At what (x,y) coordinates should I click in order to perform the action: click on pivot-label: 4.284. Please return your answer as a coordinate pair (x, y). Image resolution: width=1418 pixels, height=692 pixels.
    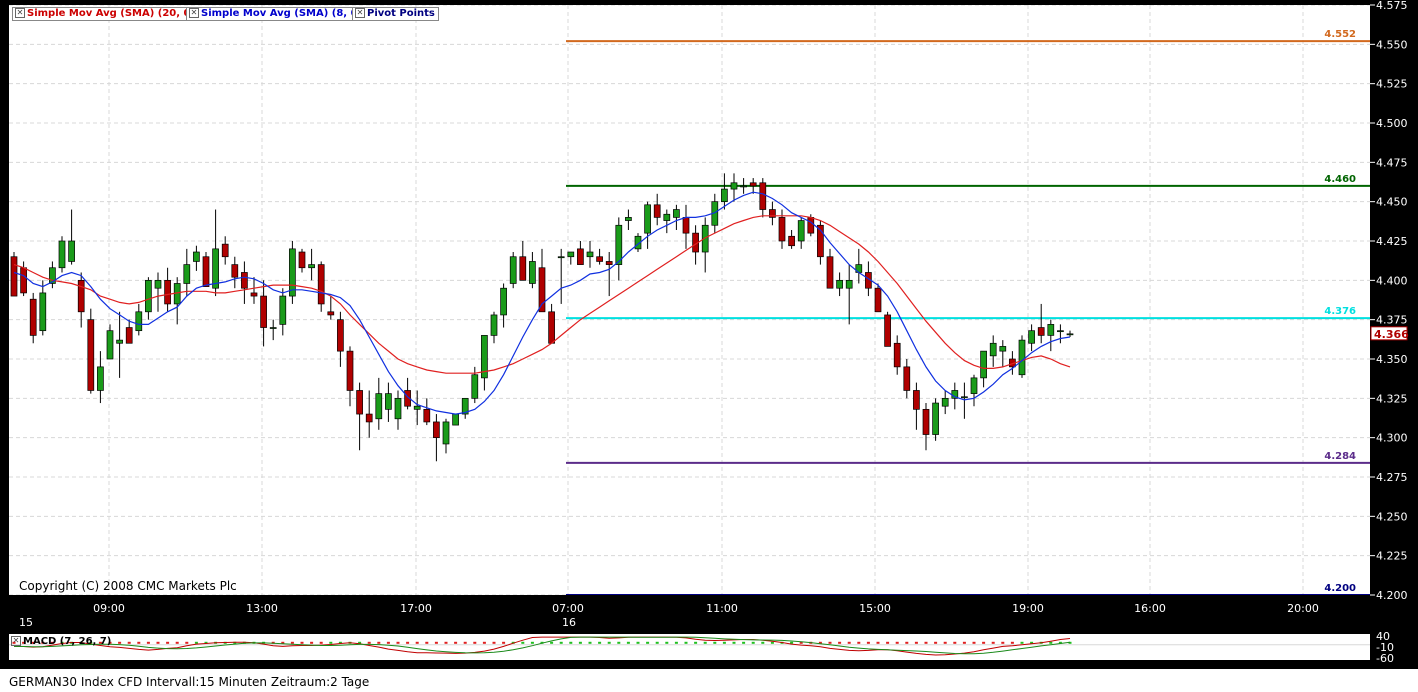
    Looking at the image, I should click on (1340, 456).